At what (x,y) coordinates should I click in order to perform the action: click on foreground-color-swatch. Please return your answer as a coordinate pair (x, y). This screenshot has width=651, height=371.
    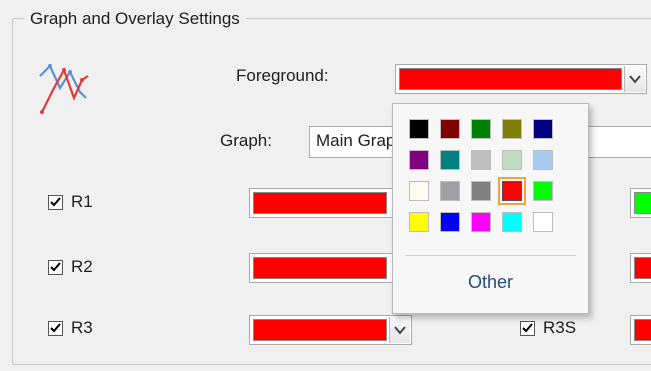
    Looking at the image, I should click on (510, 79).